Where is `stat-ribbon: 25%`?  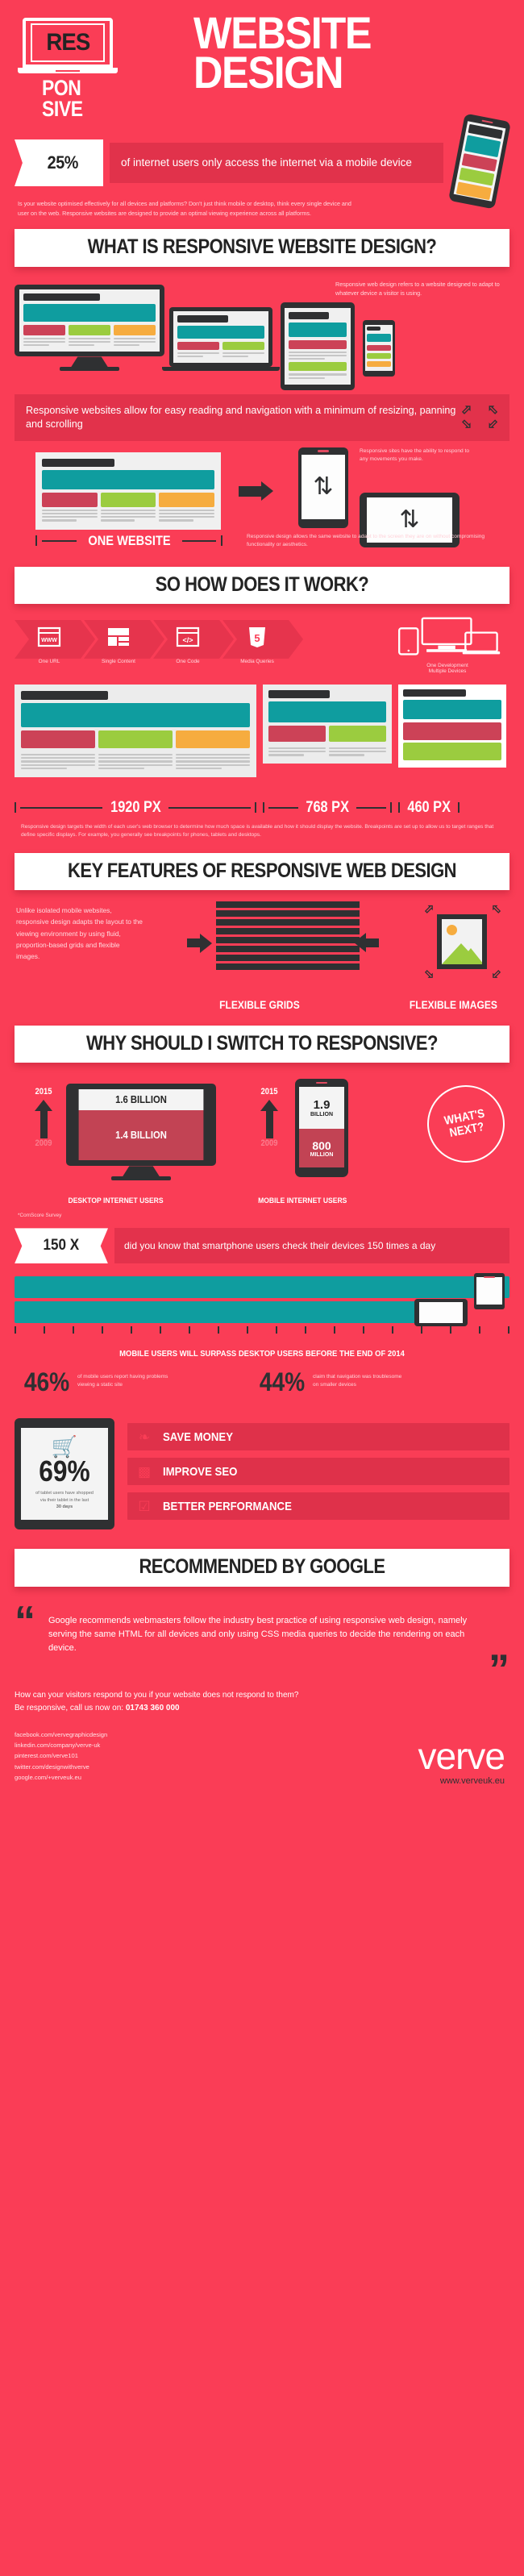 stat-ribbon: 25% is located at coordinates (59, 163).